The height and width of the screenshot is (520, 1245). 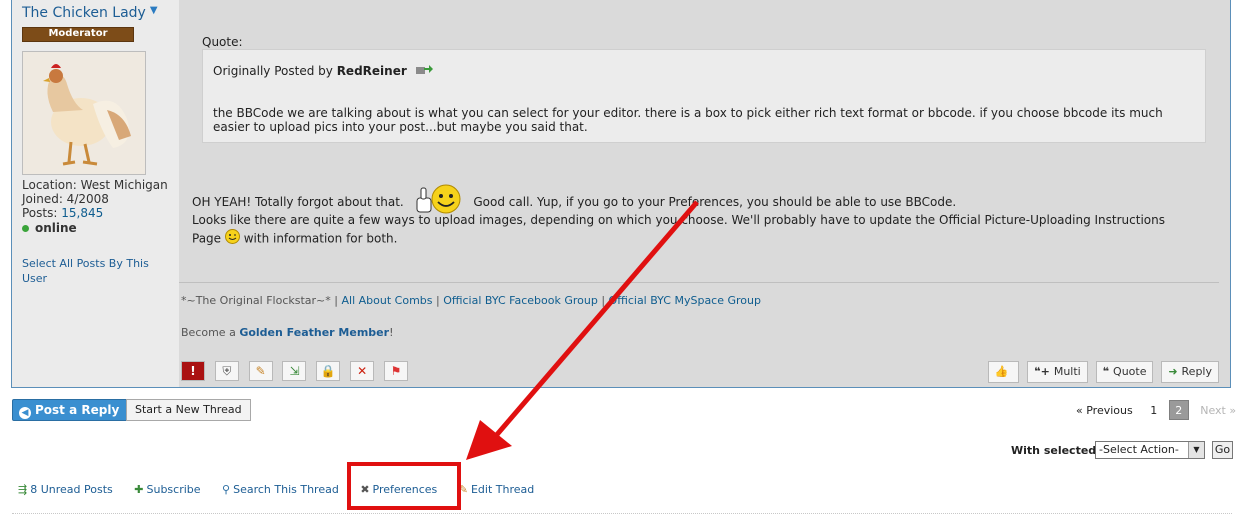 What do you see at coordinates (622, 513) in the screenshot?
I see `bottom-divider` at bounding box center [622, 513].